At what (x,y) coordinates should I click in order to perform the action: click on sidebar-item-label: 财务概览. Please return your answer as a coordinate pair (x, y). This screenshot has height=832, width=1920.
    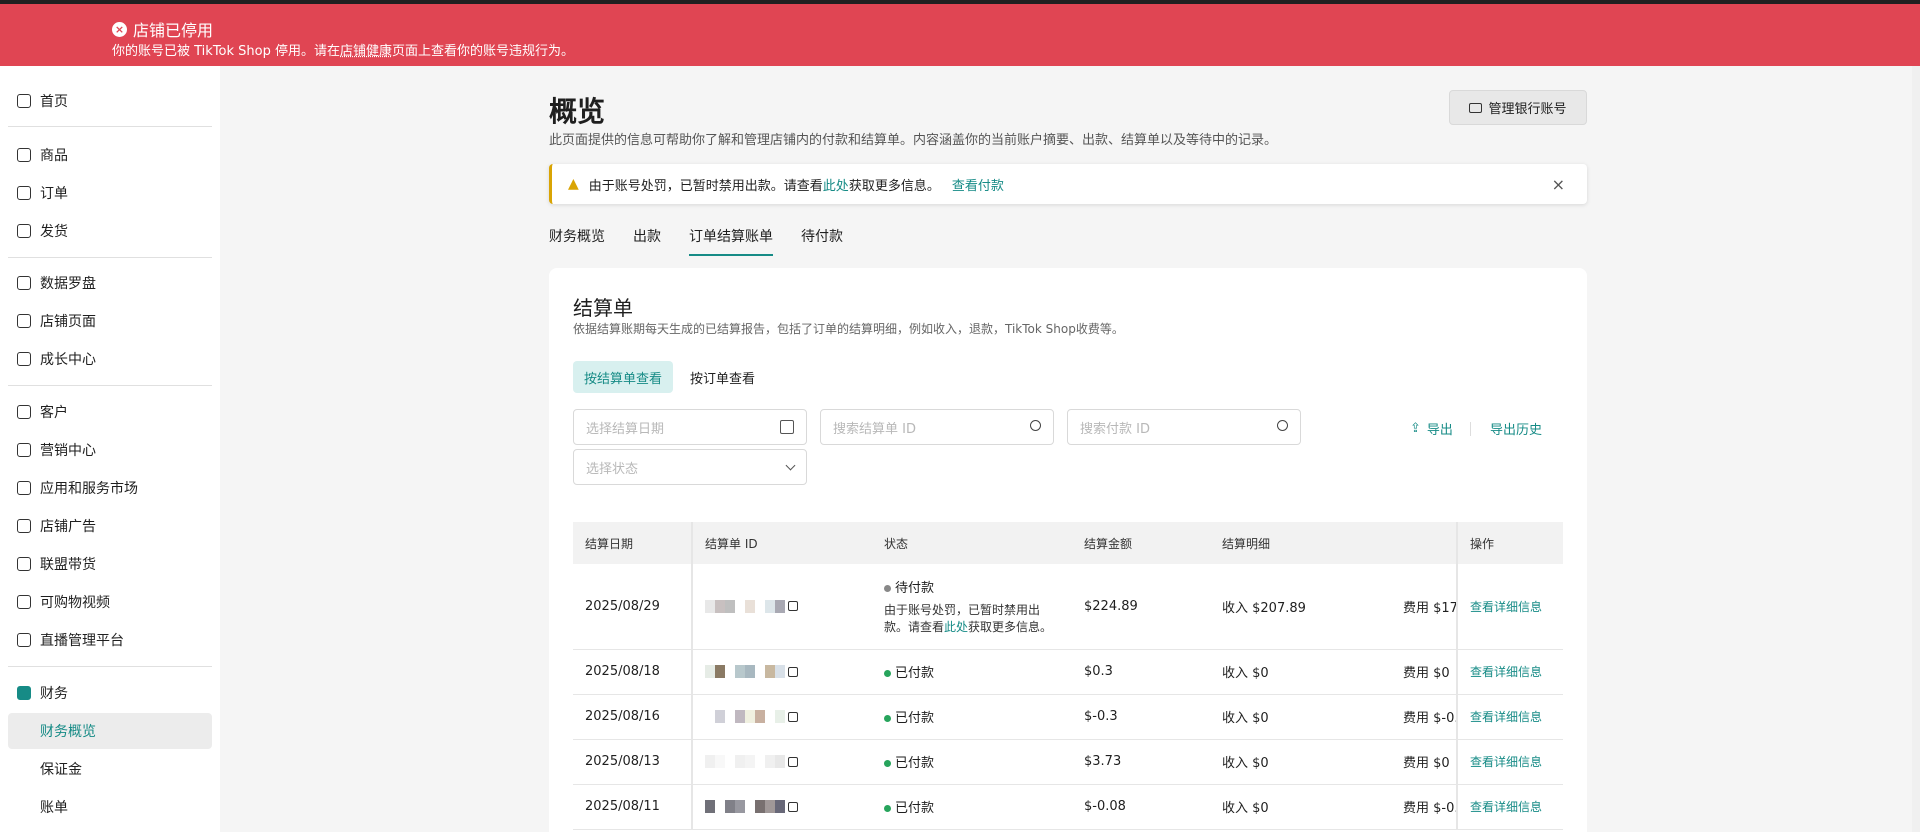
    Looking at the image, I should click on (68, 732).